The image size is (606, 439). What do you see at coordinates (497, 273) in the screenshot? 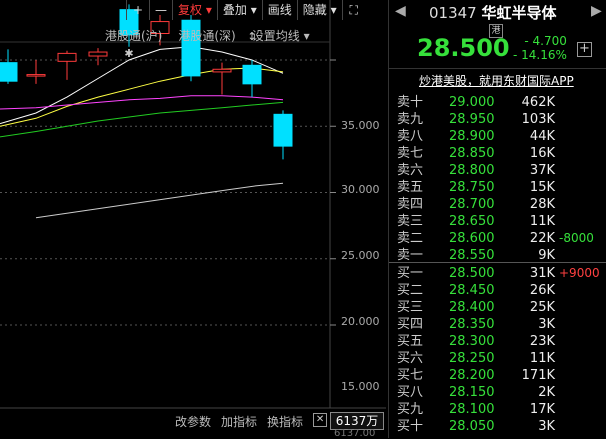
I see `bid-row: 买一 28.500 31K +9000` at bounding box center [497, 273].